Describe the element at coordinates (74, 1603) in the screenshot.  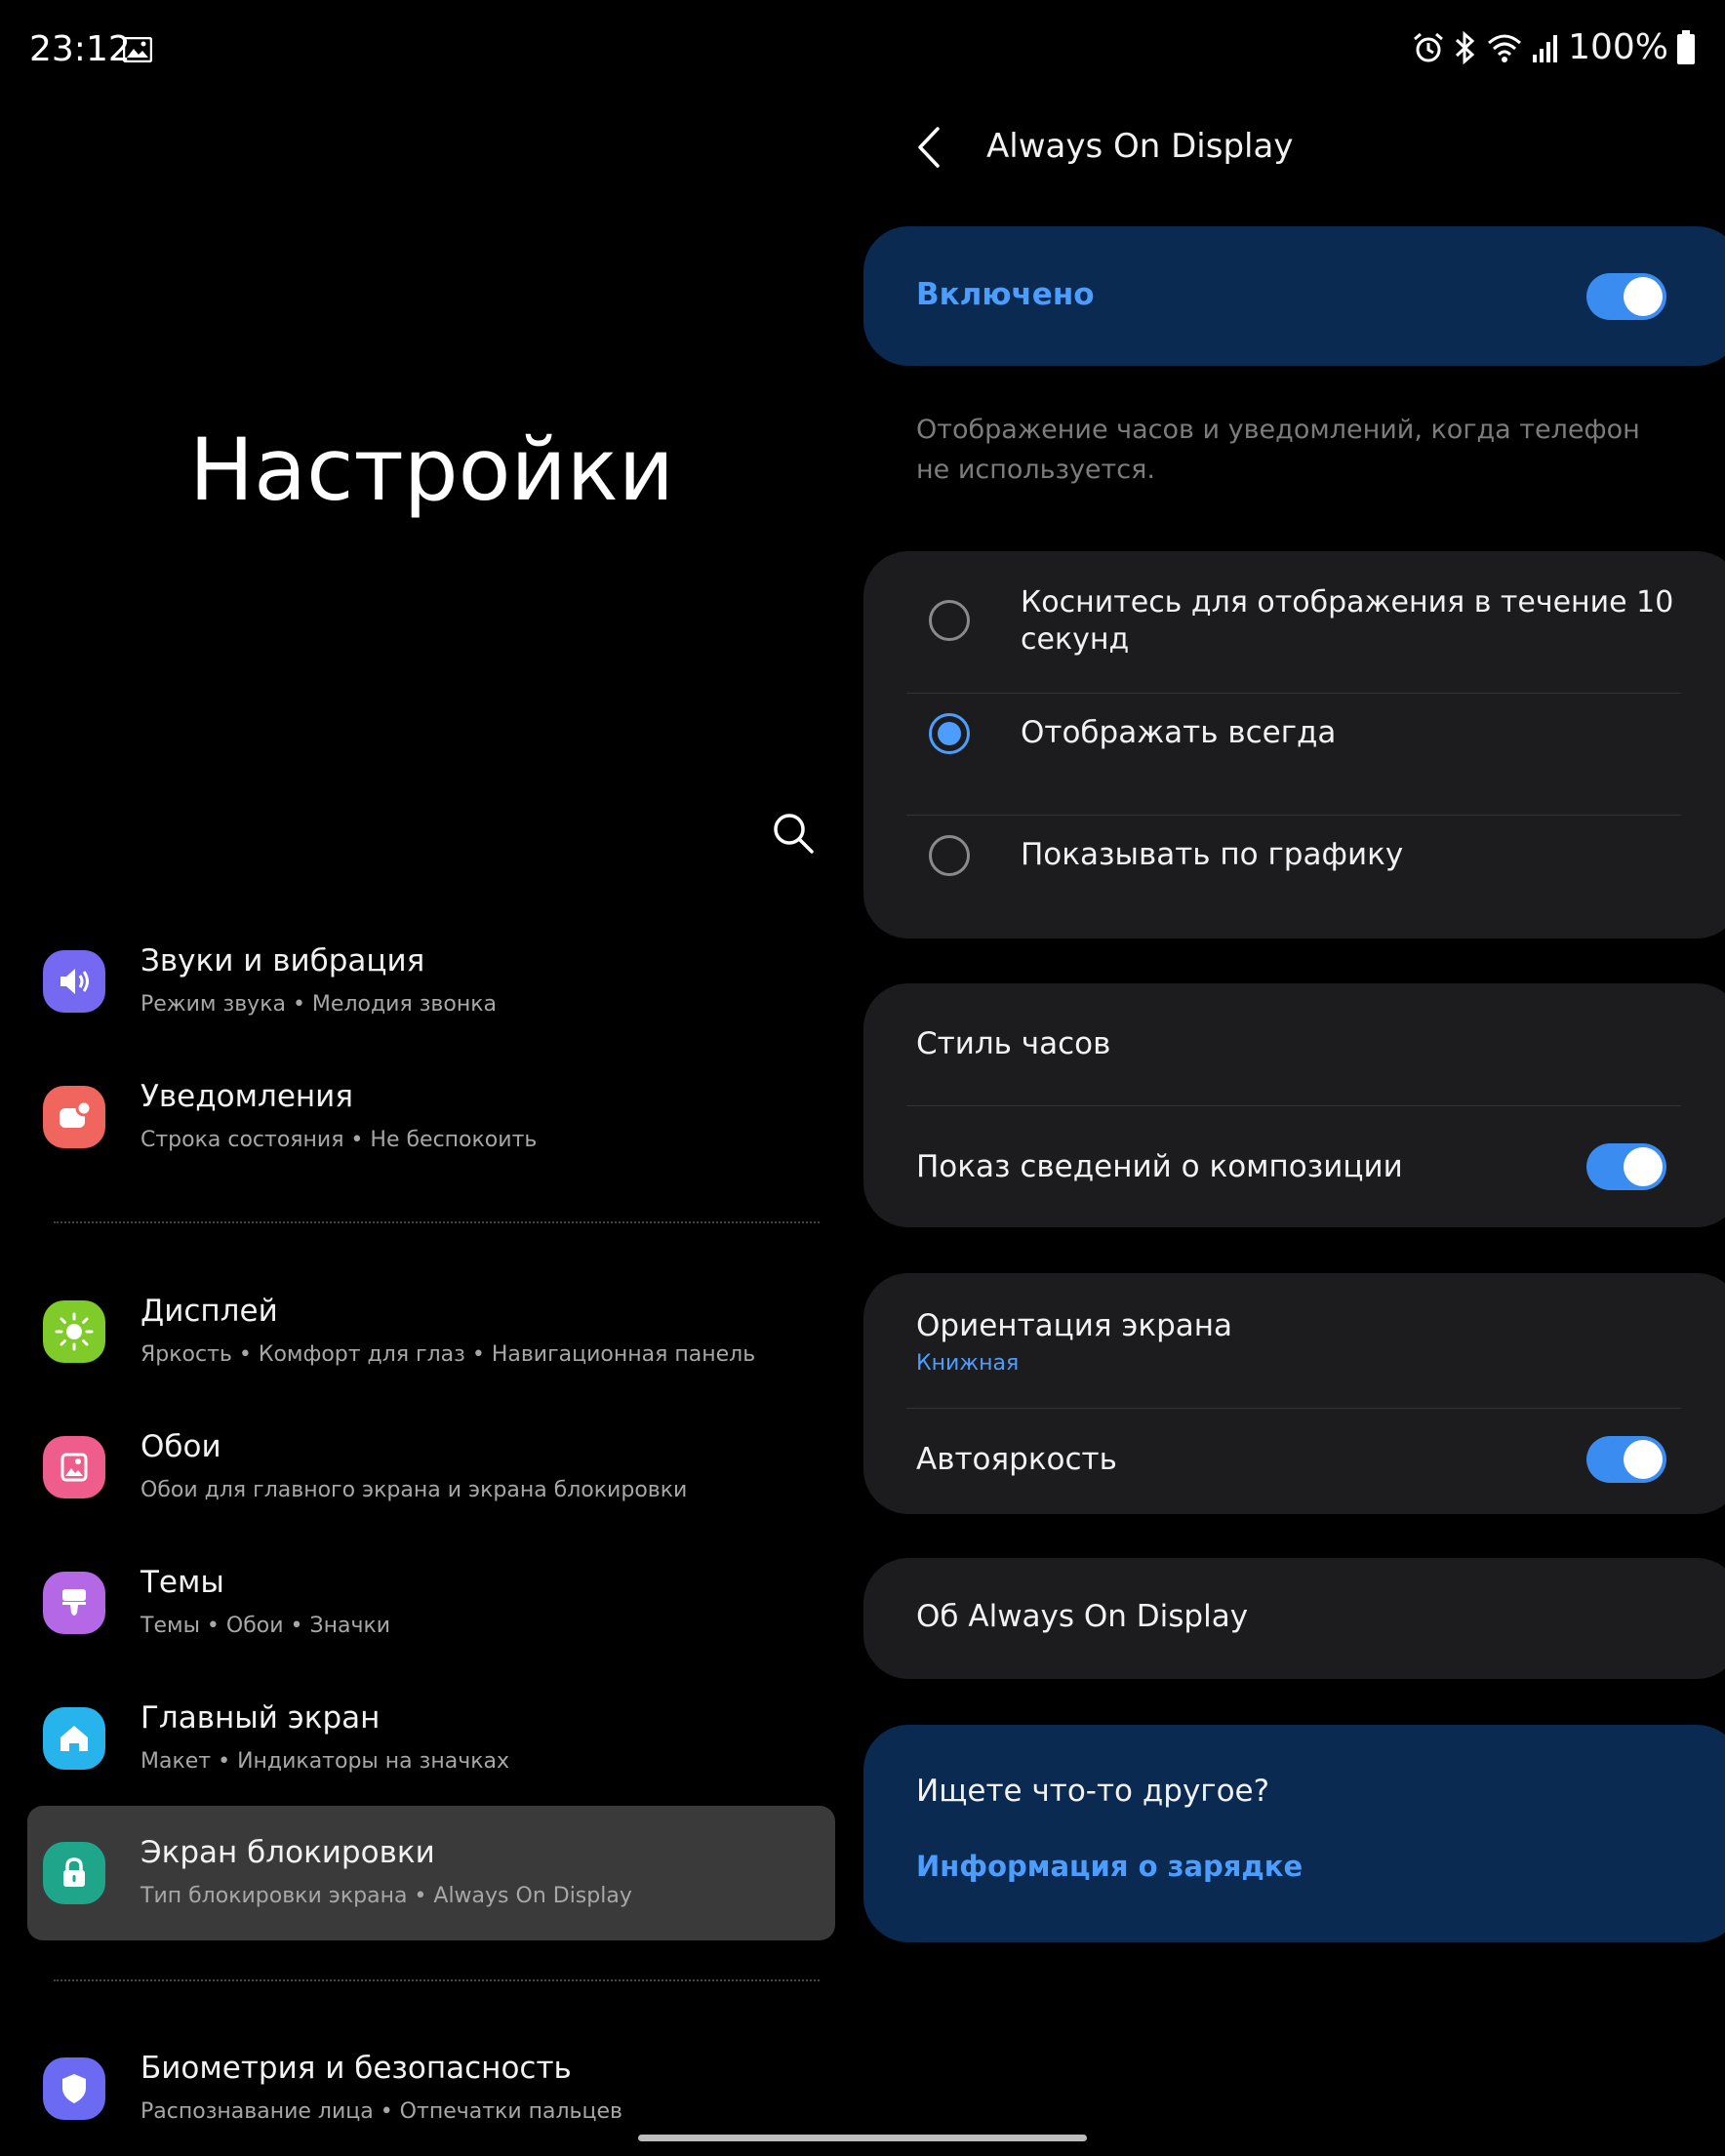
I see `paint-brush-icon` at that location.